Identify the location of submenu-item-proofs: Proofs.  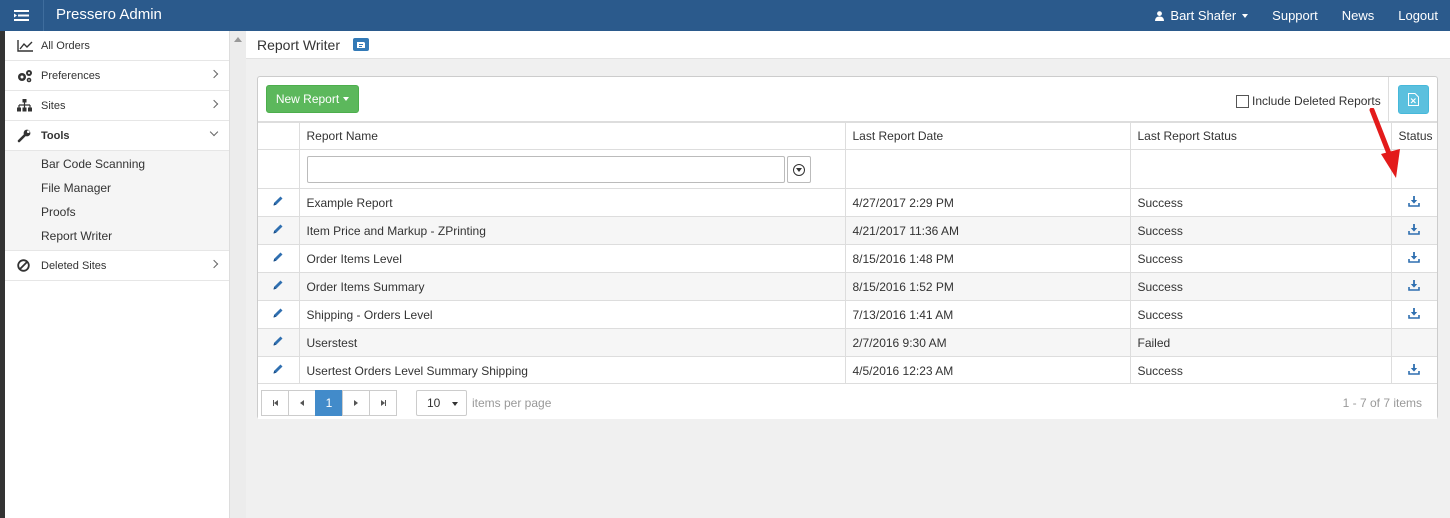
(117, 212).